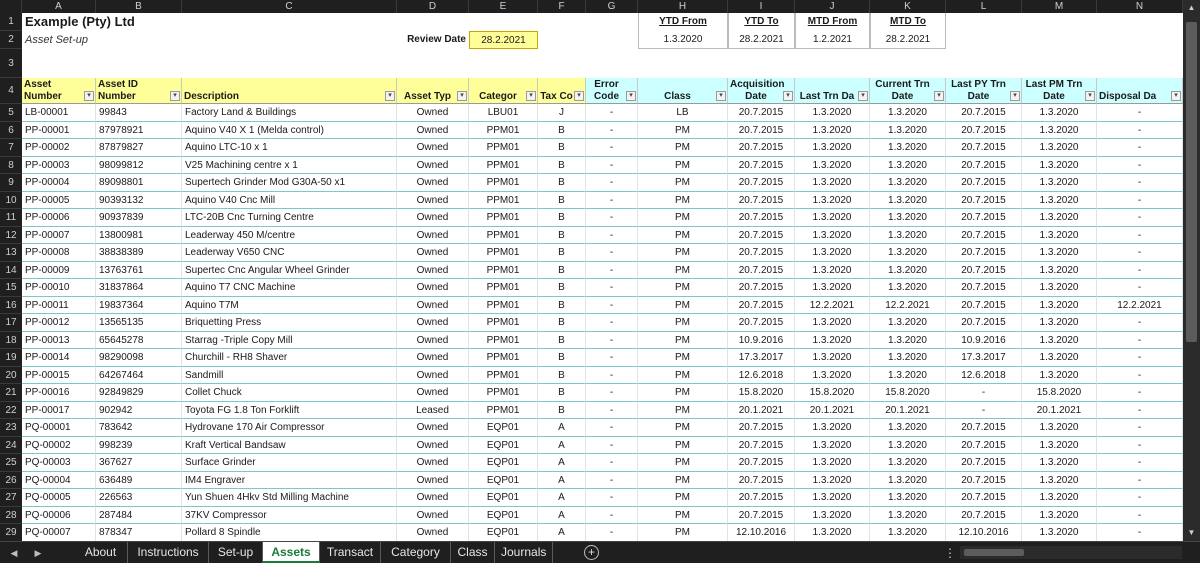  Describe the element at coordinates (59, 463) in the screenshot. I see `cell-A: PQ-00003` at that location.